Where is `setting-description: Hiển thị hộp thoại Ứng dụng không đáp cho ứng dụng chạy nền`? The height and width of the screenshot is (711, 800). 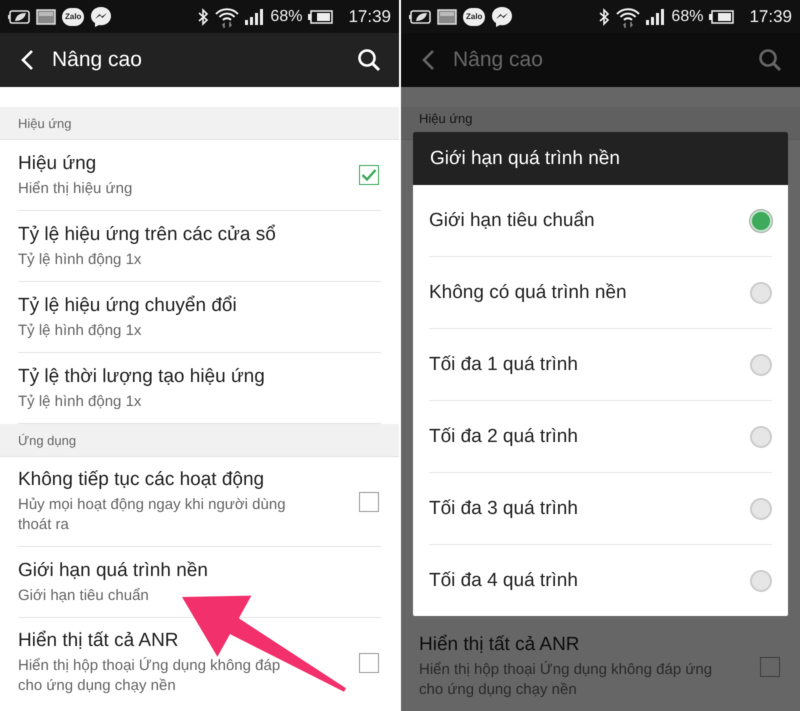 setting-description: Hiển thị hộp thoại Ứng dụng không đáp cho ứng dụng chạy nền is located at coordinates (150, 676).